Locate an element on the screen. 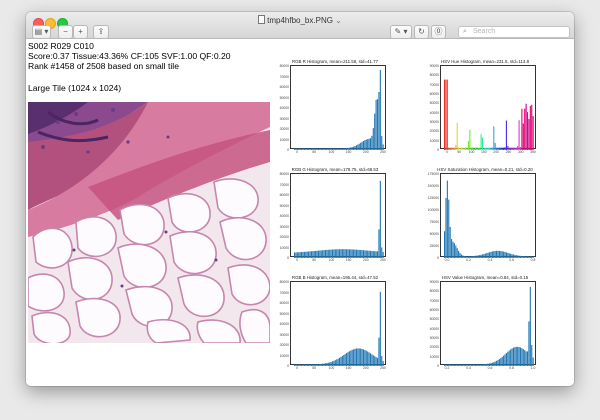 This screenshot has height=420, width=600. zoom-out-button: − is located at coordinates (65, 32).